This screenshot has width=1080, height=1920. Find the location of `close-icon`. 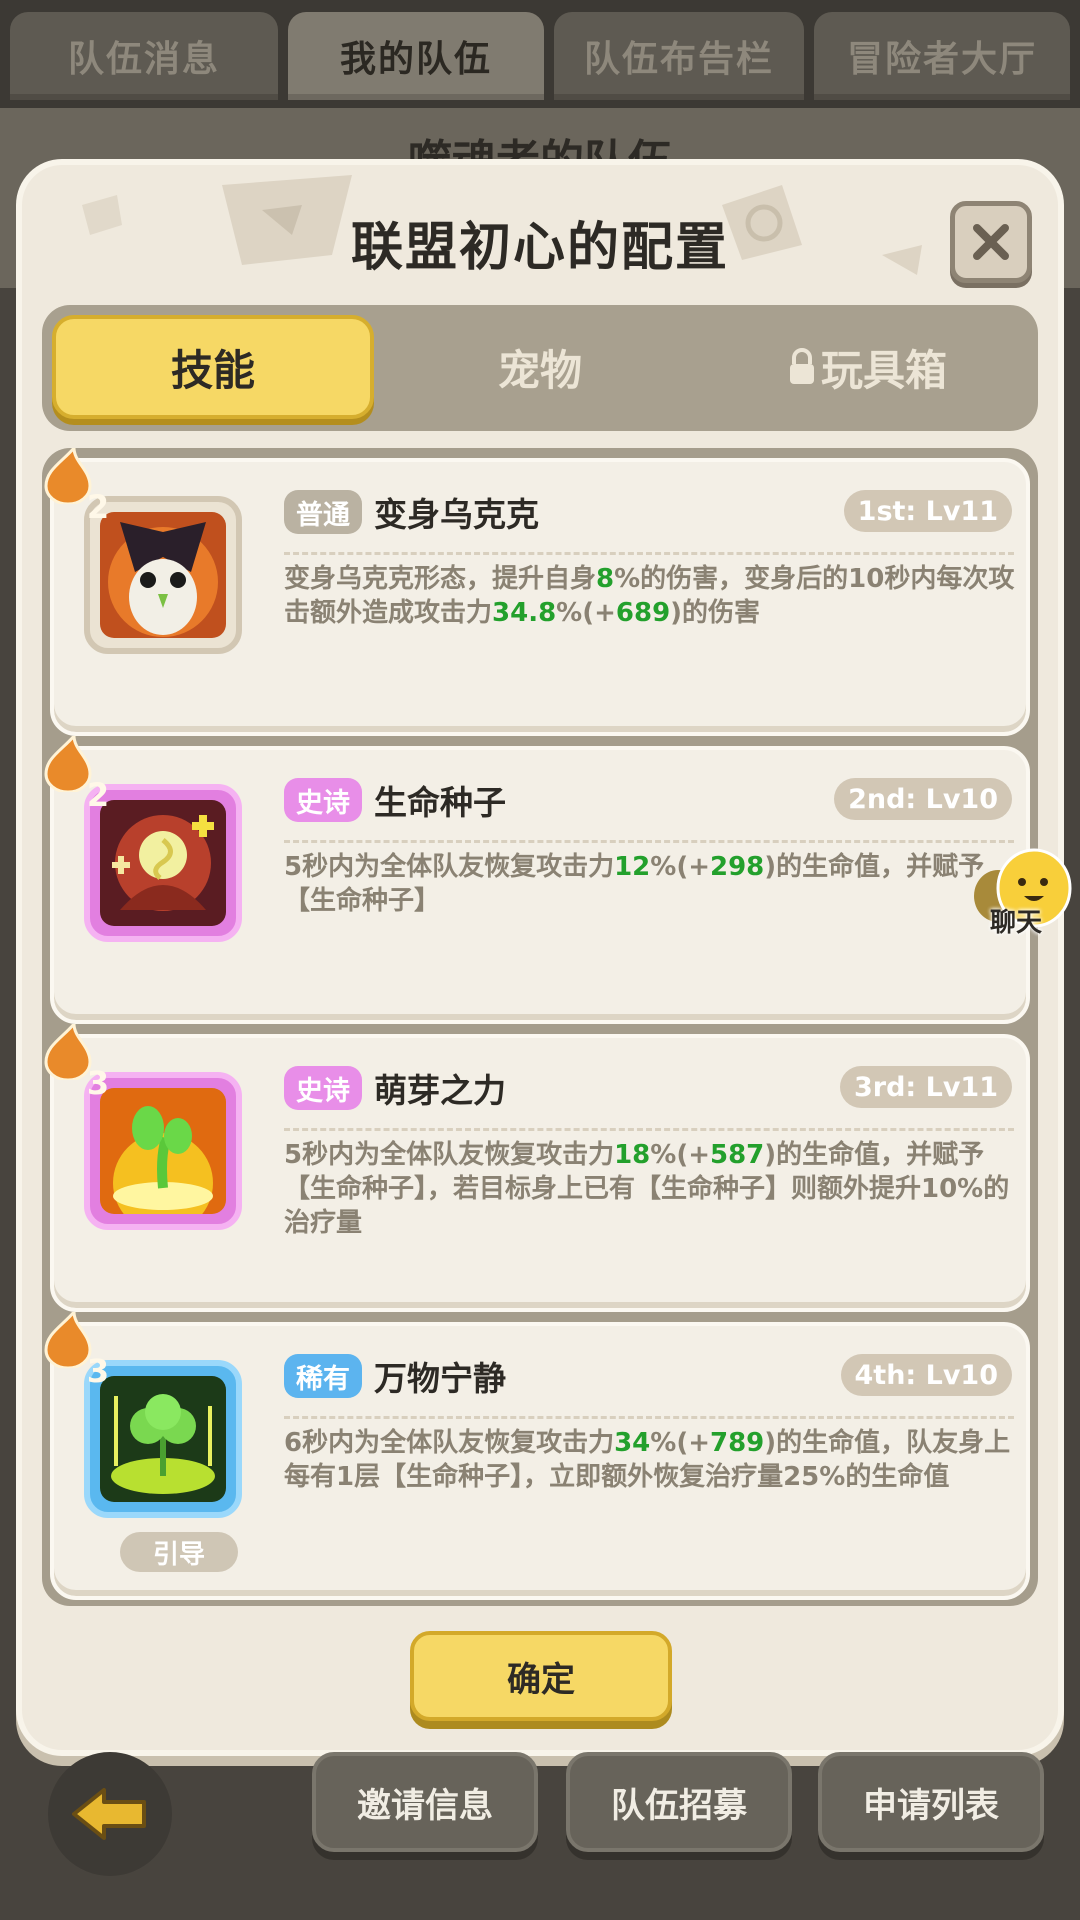

close-icon is located at coordinates (991, 242).